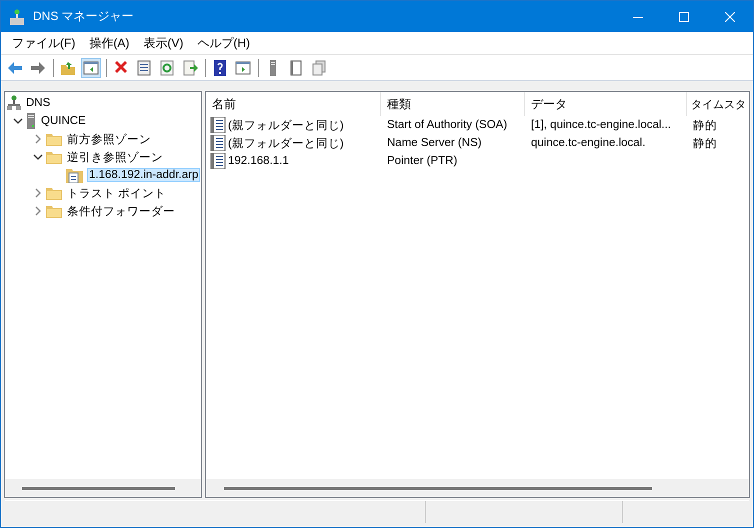  Describe the element at coordinates (434, 143) in the screenshot. I see `table-cell: Name Server (NS)` at that location.